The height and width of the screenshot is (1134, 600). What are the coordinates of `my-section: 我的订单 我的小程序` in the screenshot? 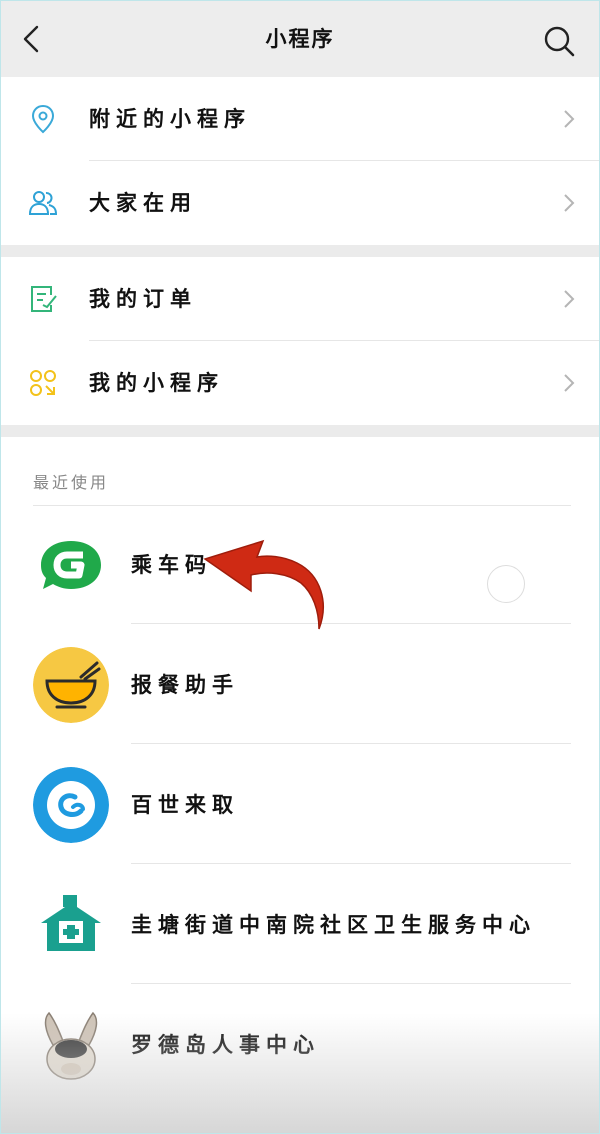 It's located at (300, 341).